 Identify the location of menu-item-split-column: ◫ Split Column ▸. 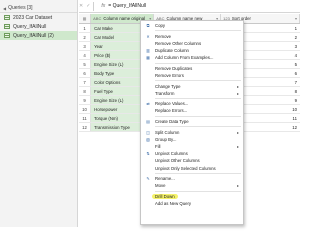
(192, 132).